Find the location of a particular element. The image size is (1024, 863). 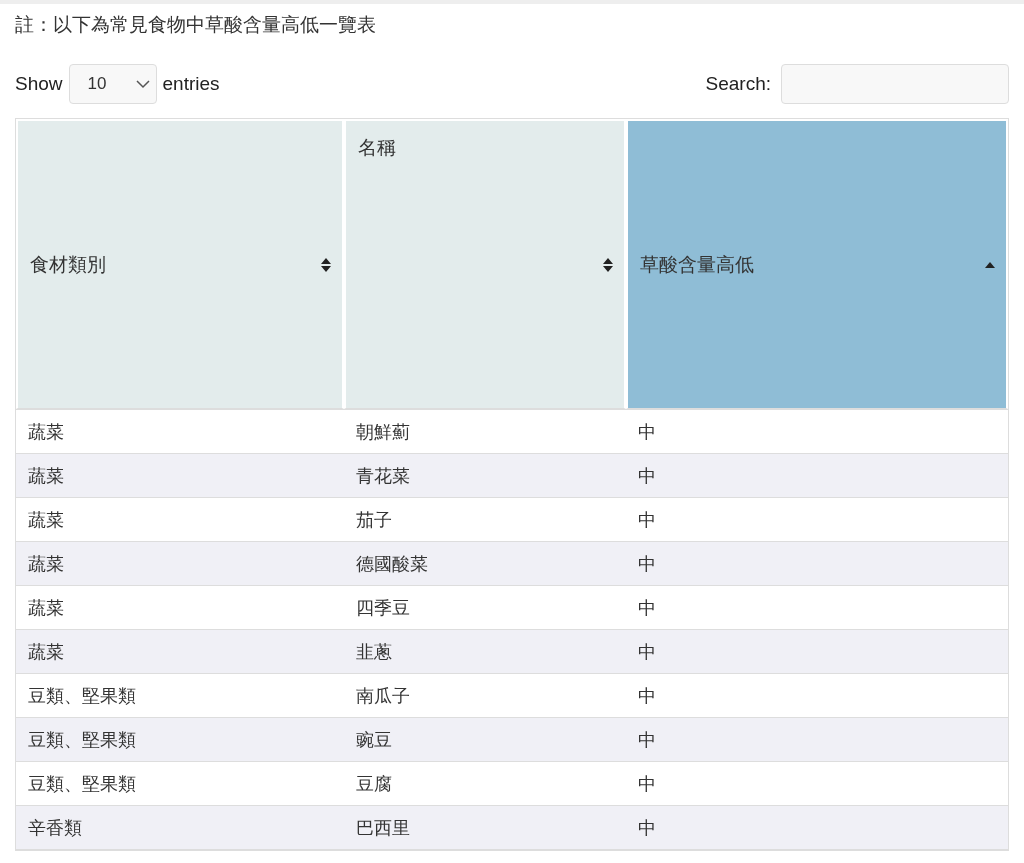

show-label: Show is located at coordinates (39, 84).